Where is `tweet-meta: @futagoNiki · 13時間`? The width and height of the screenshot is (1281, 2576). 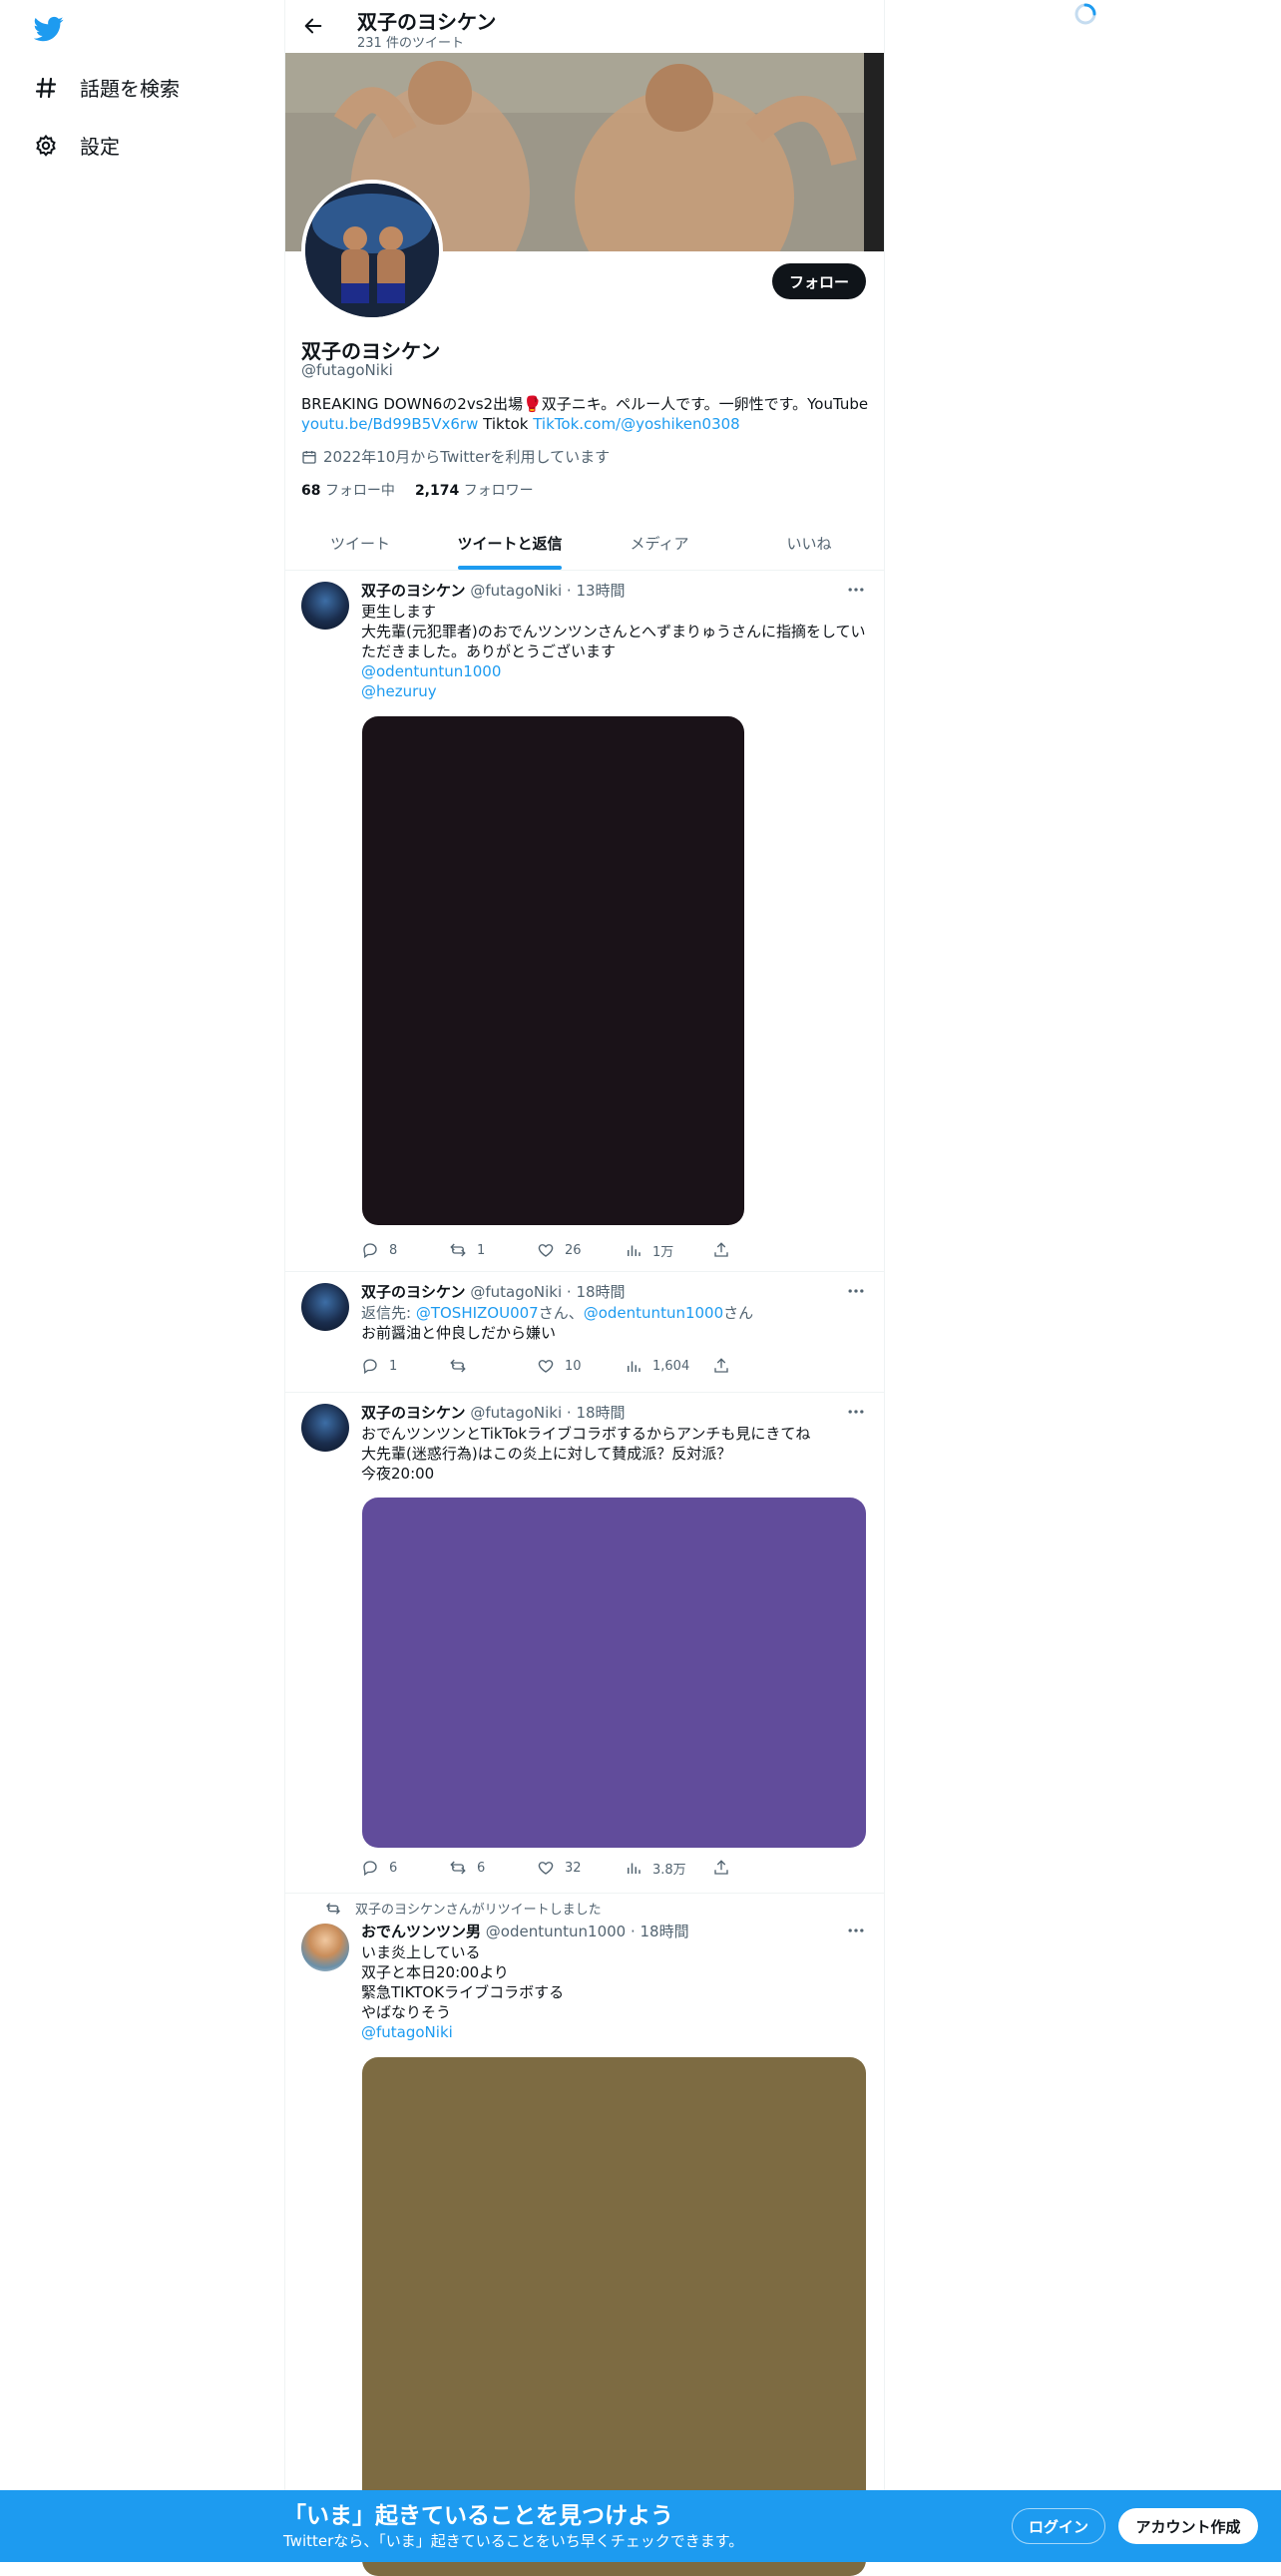
tweet-meta: @futagoNiki · 13時間 is located at coordinates (548, 591).